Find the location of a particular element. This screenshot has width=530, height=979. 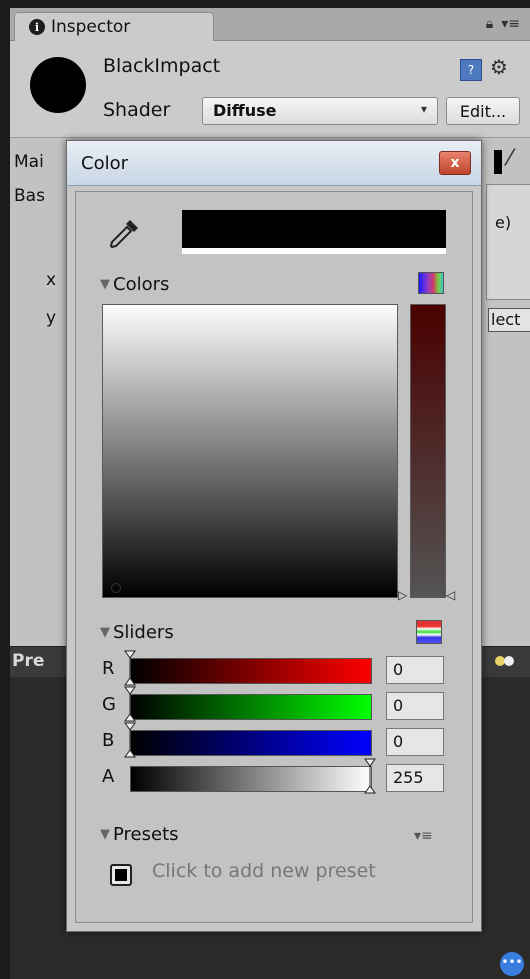

green-slider-track is located at coordinates (251, 707).